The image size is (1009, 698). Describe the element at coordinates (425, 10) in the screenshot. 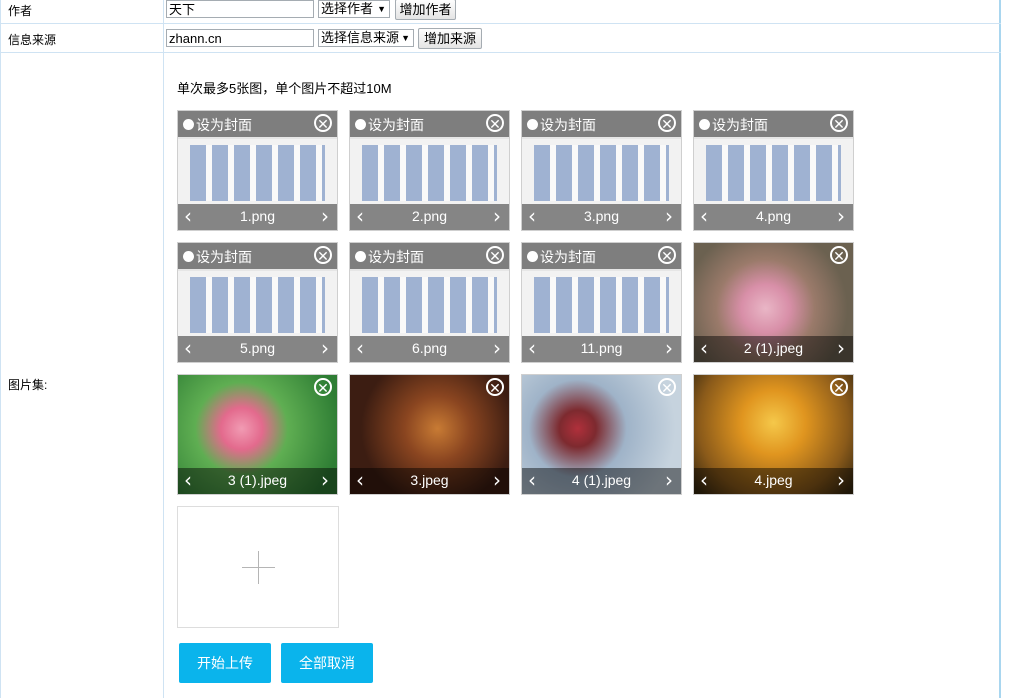

I see `add-author-button: 增加作者` at that location.